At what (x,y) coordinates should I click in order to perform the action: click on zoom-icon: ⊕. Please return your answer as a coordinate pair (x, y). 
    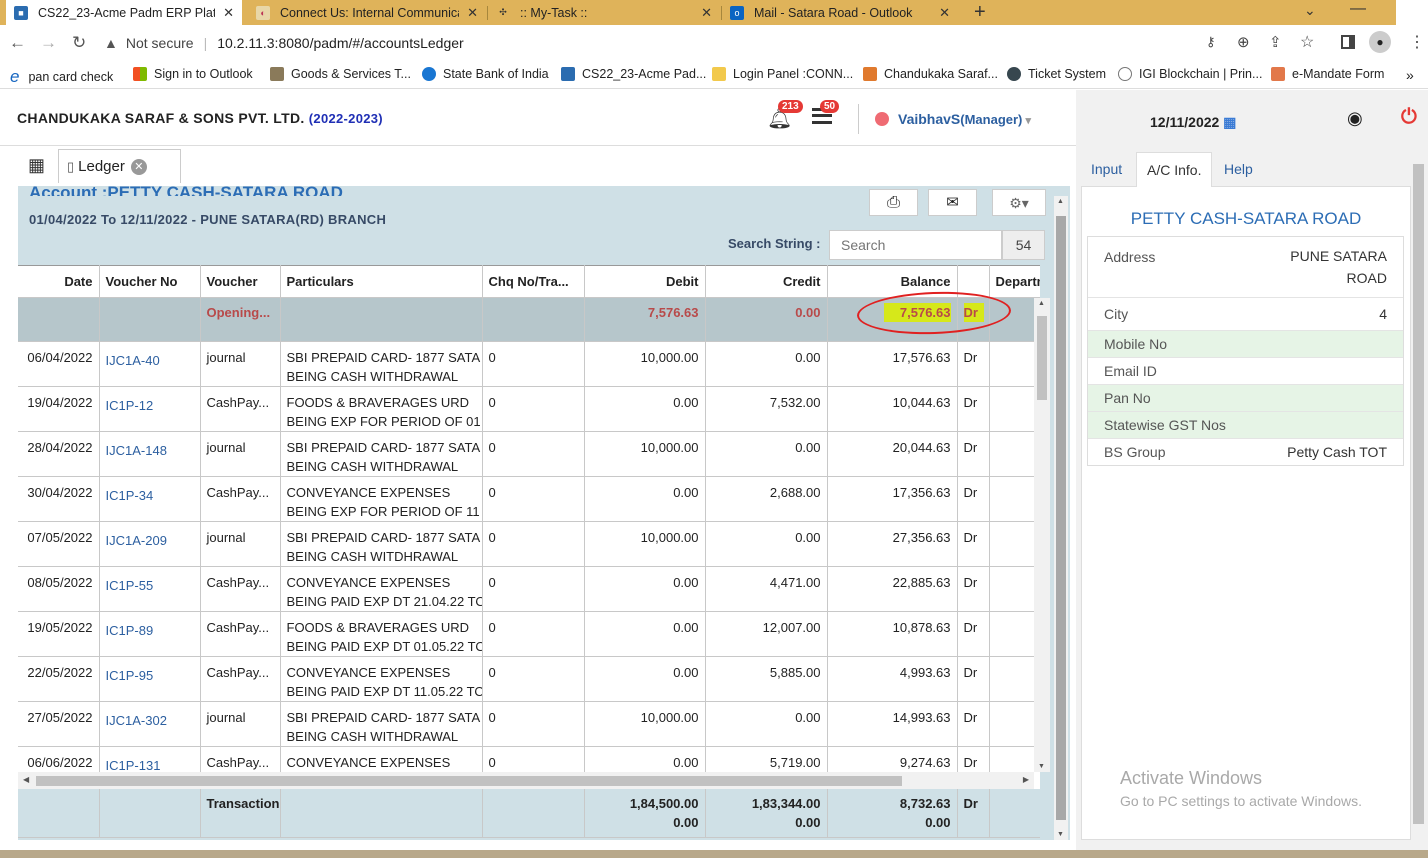
    Looking at the image, I should click on (1243, 42).